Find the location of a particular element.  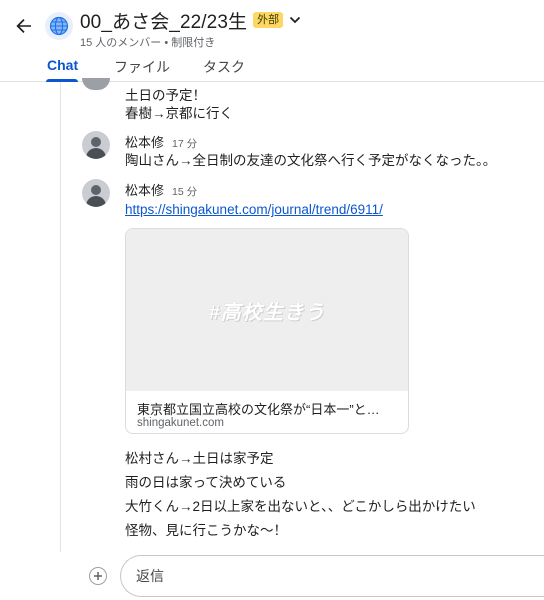

space-avatar is located at coordinates (59, 26).